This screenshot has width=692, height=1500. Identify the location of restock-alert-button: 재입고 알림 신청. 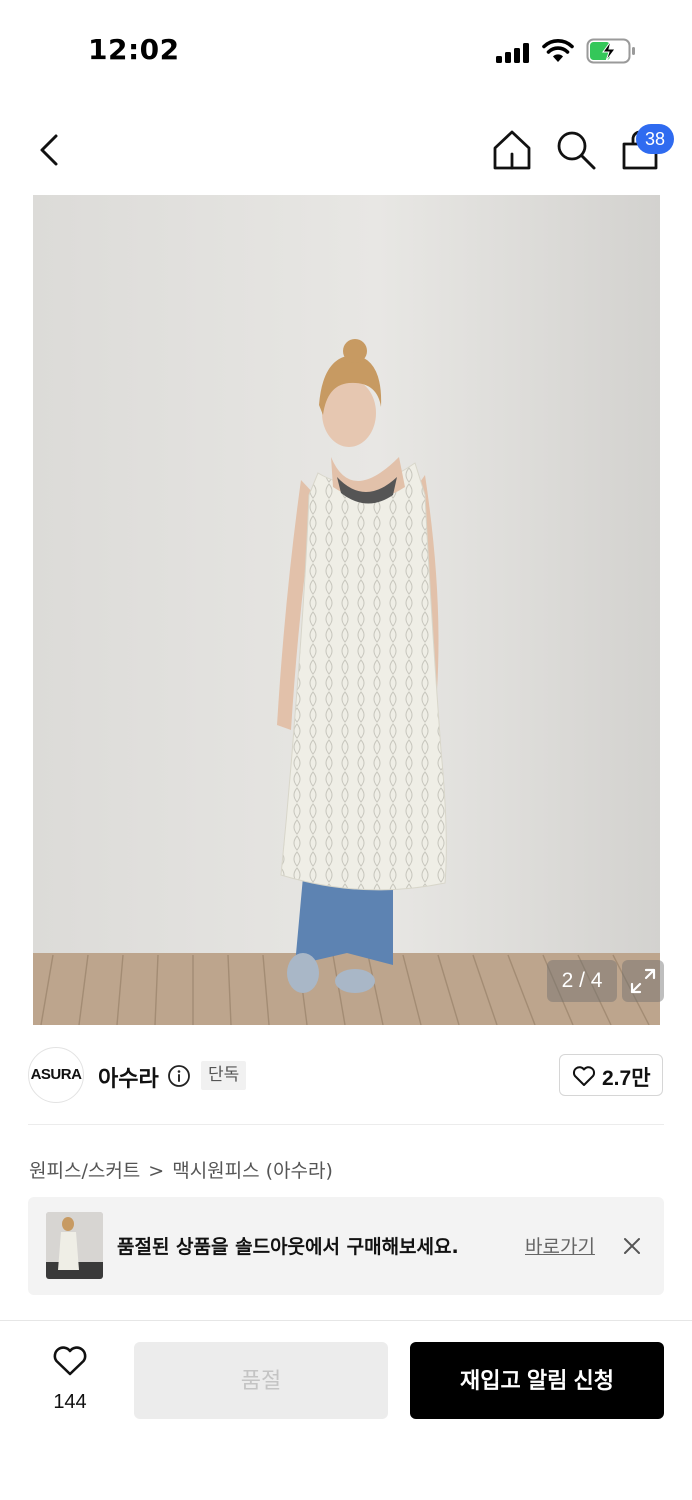
(537, 1380).